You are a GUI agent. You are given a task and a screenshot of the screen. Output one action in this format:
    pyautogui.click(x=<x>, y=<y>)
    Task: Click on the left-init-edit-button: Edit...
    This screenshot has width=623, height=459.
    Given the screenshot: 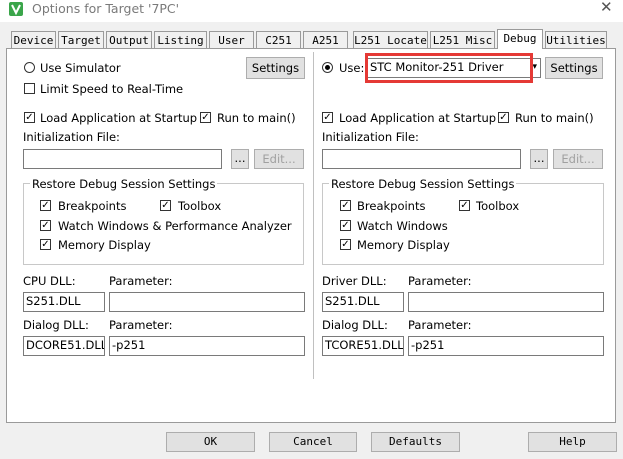 What is the action you would take?
    pyautogui.click(x=279, y=159)
    